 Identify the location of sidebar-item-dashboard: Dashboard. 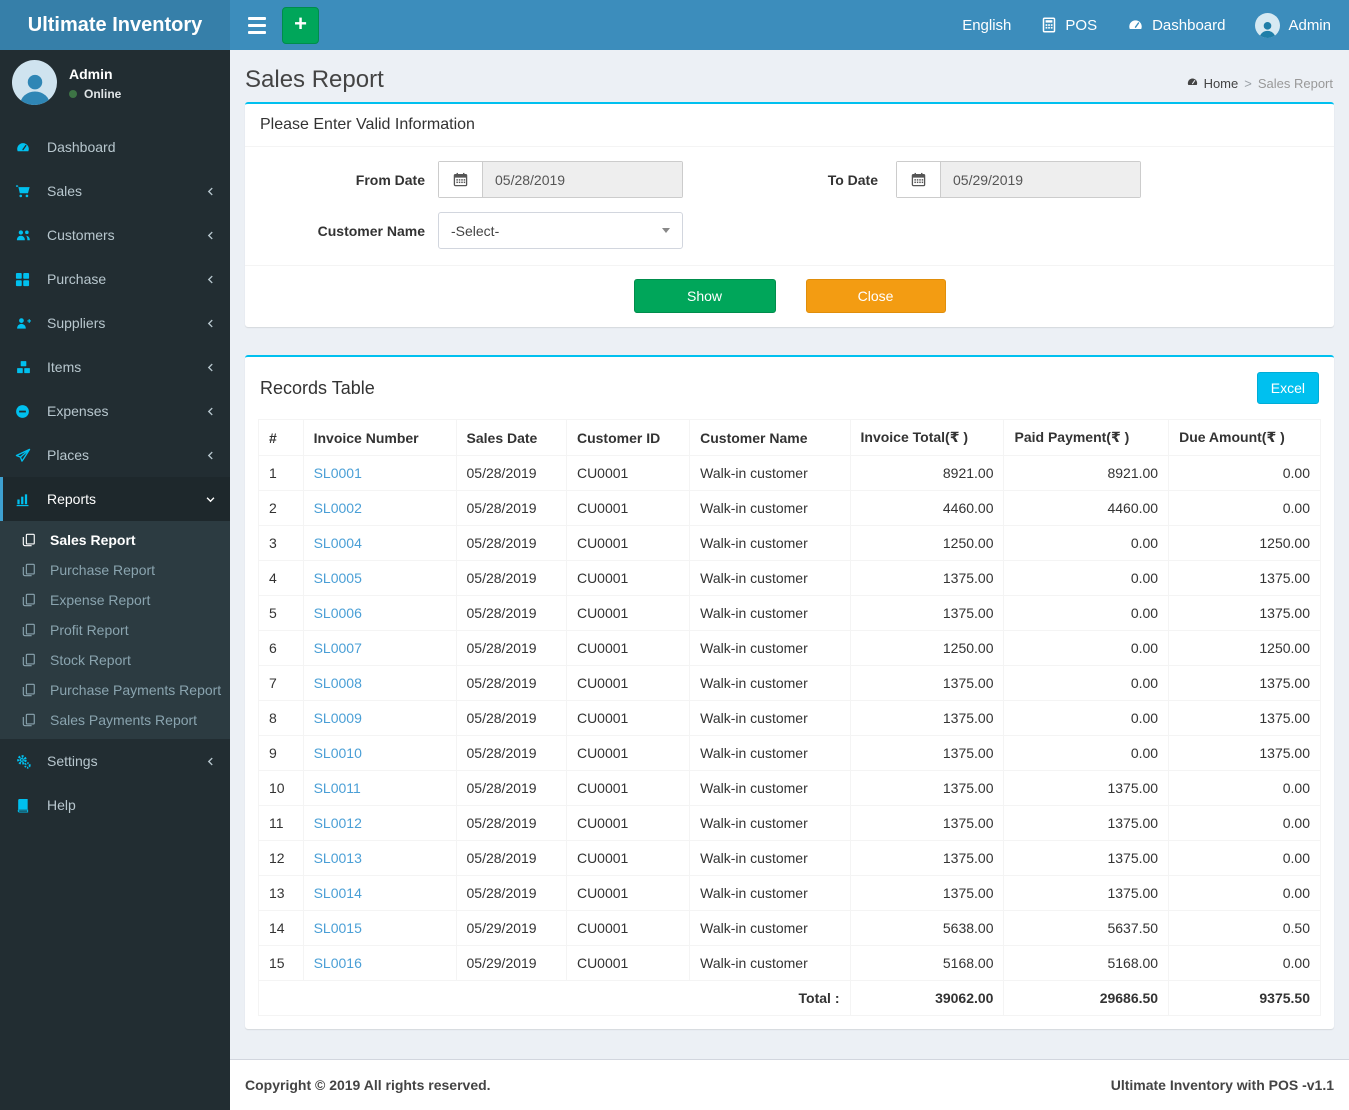
(115, 147).